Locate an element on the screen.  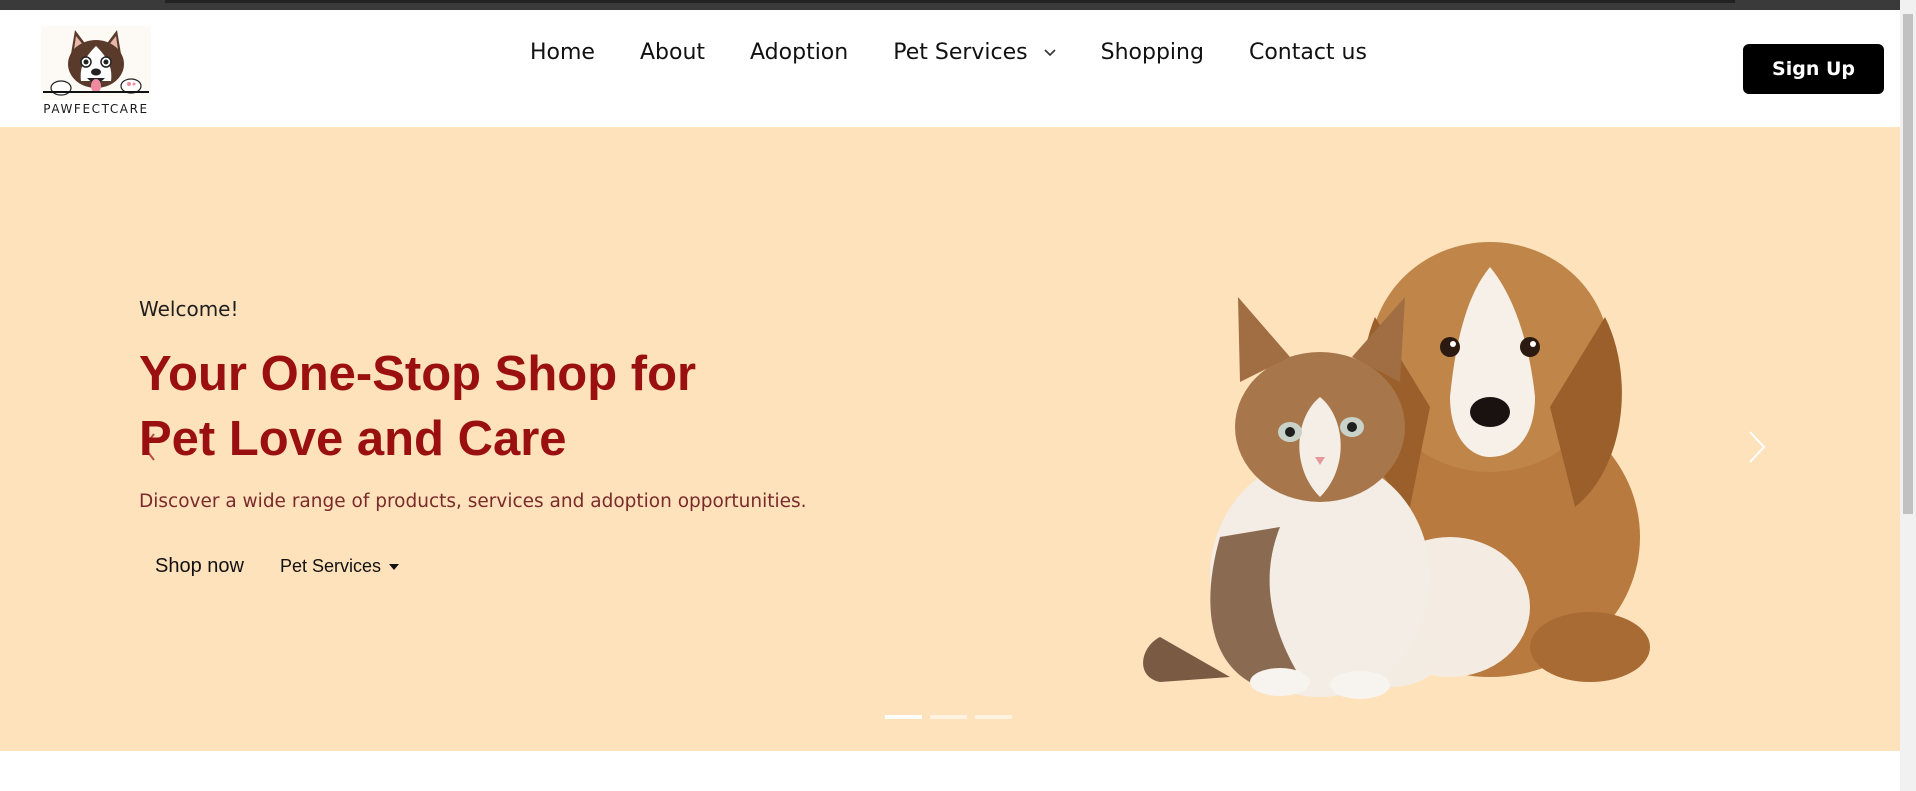
hero-actions: Shop now Pet Services is located at coordinates (275, 566).